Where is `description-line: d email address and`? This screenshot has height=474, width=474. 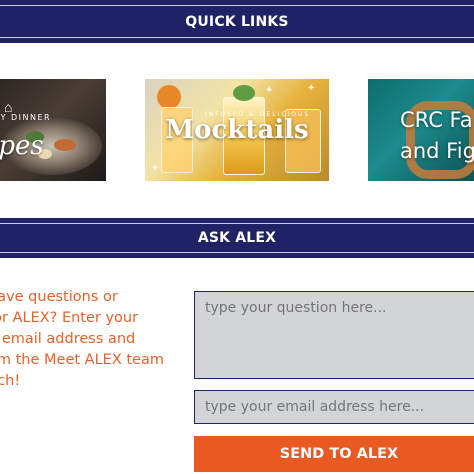
description-line: d email address and is located at coordinates (68, 339).